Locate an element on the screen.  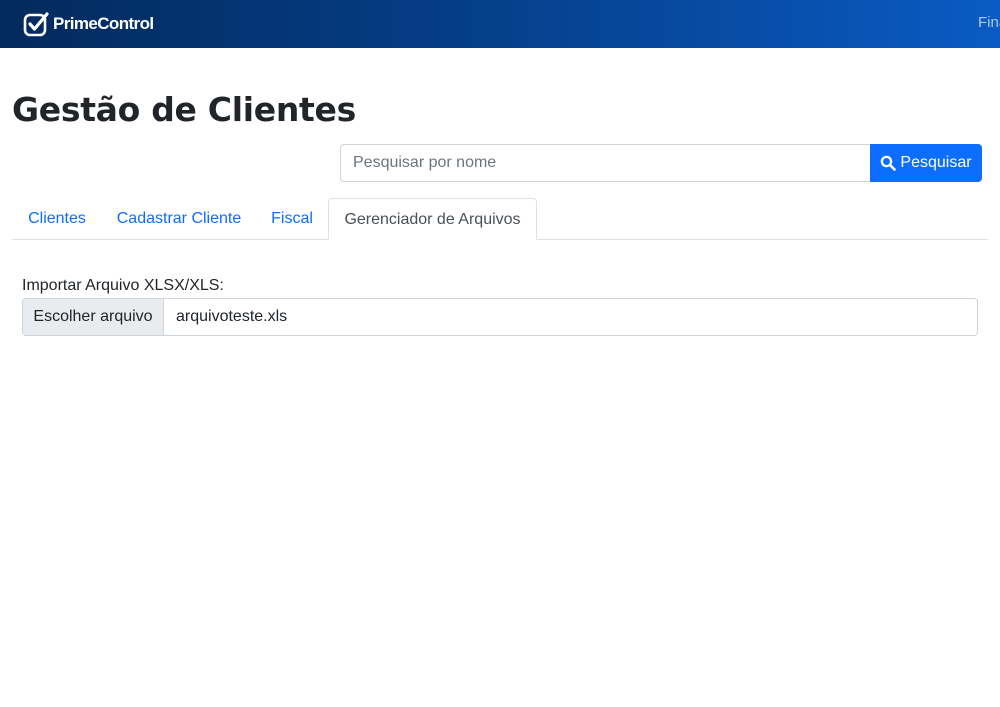
tab-cadastrar-cliente: Cadastrar Cliente is located at coordinates (179, 219).